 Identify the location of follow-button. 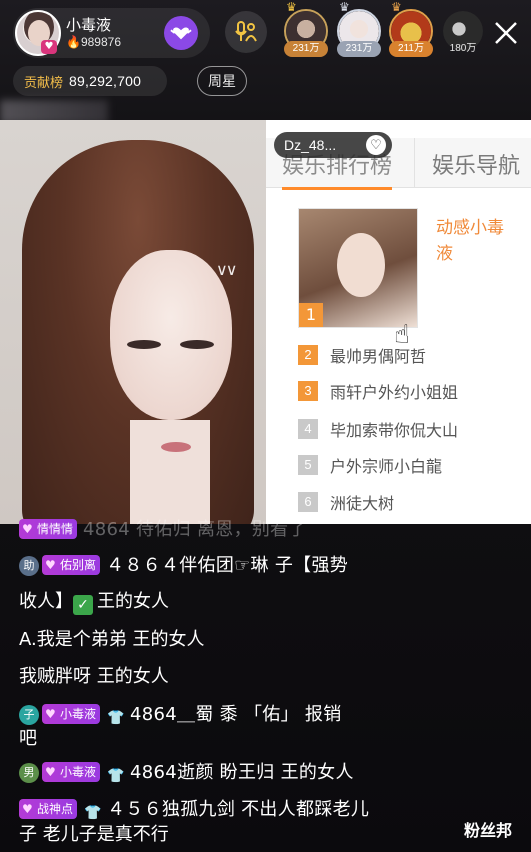
(181, 33).